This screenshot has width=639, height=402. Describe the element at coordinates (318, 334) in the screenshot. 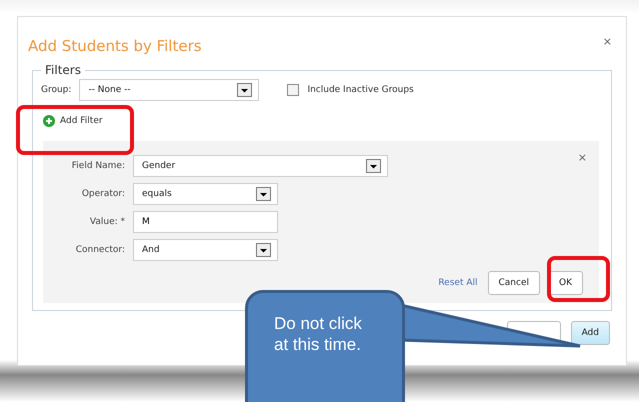

I see `callout-text: Do not click at this time.` at that location.